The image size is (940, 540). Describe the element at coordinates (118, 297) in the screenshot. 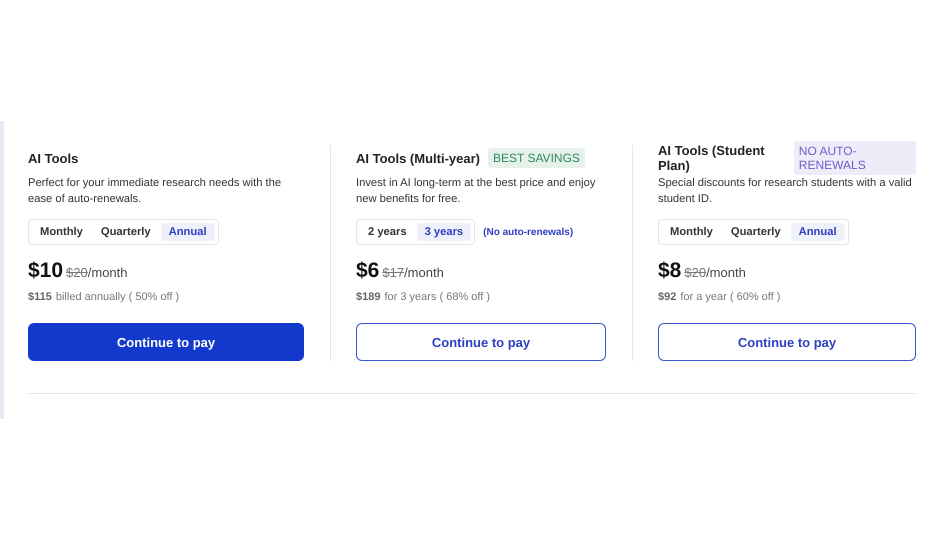

I see `billing-text: billed annually ( 50% off )` at that location.